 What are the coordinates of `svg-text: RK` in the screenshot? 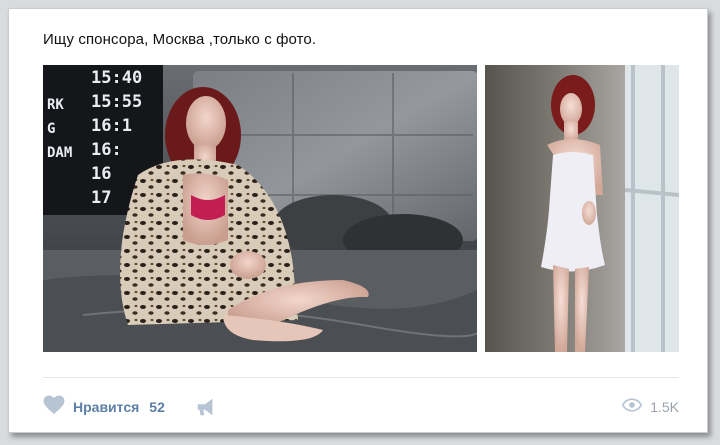 It's located at (55, 105).